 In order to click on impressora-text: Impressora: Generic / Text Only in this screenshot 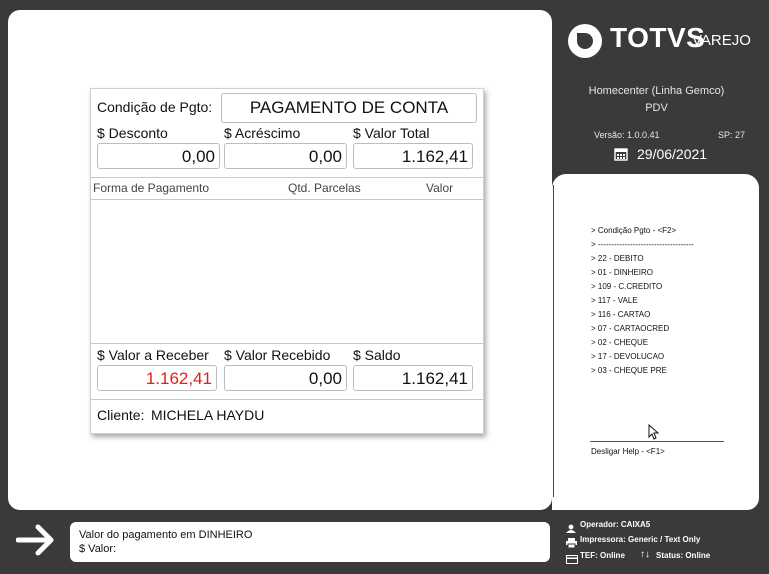, I will do `click(640, 539)`.